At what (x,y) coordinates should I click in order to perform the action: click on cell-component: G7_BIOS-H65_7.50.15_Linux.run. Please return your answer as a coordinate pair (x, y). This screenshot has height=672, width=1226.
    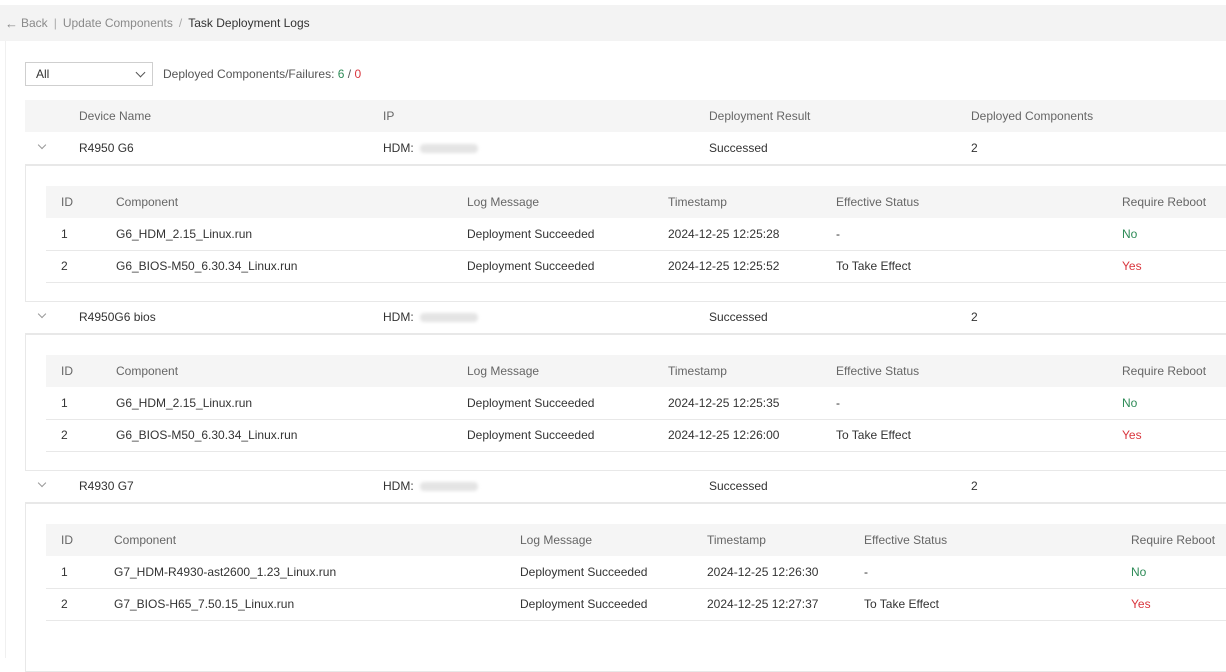
    Looking at the image, I should click on (204, 604).